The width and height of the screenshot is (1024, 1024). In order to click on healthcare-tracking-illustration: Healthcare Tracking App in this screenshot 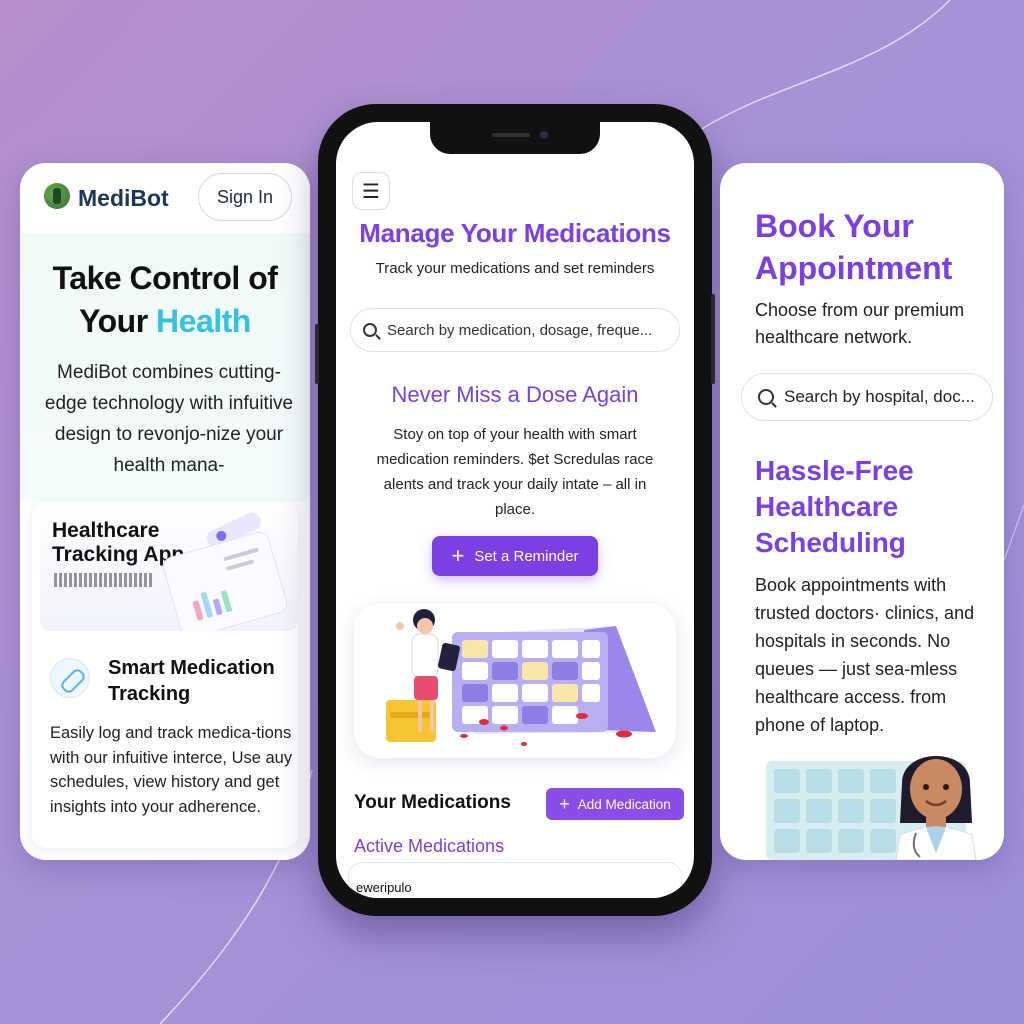, I will do `click(169, 567)`.